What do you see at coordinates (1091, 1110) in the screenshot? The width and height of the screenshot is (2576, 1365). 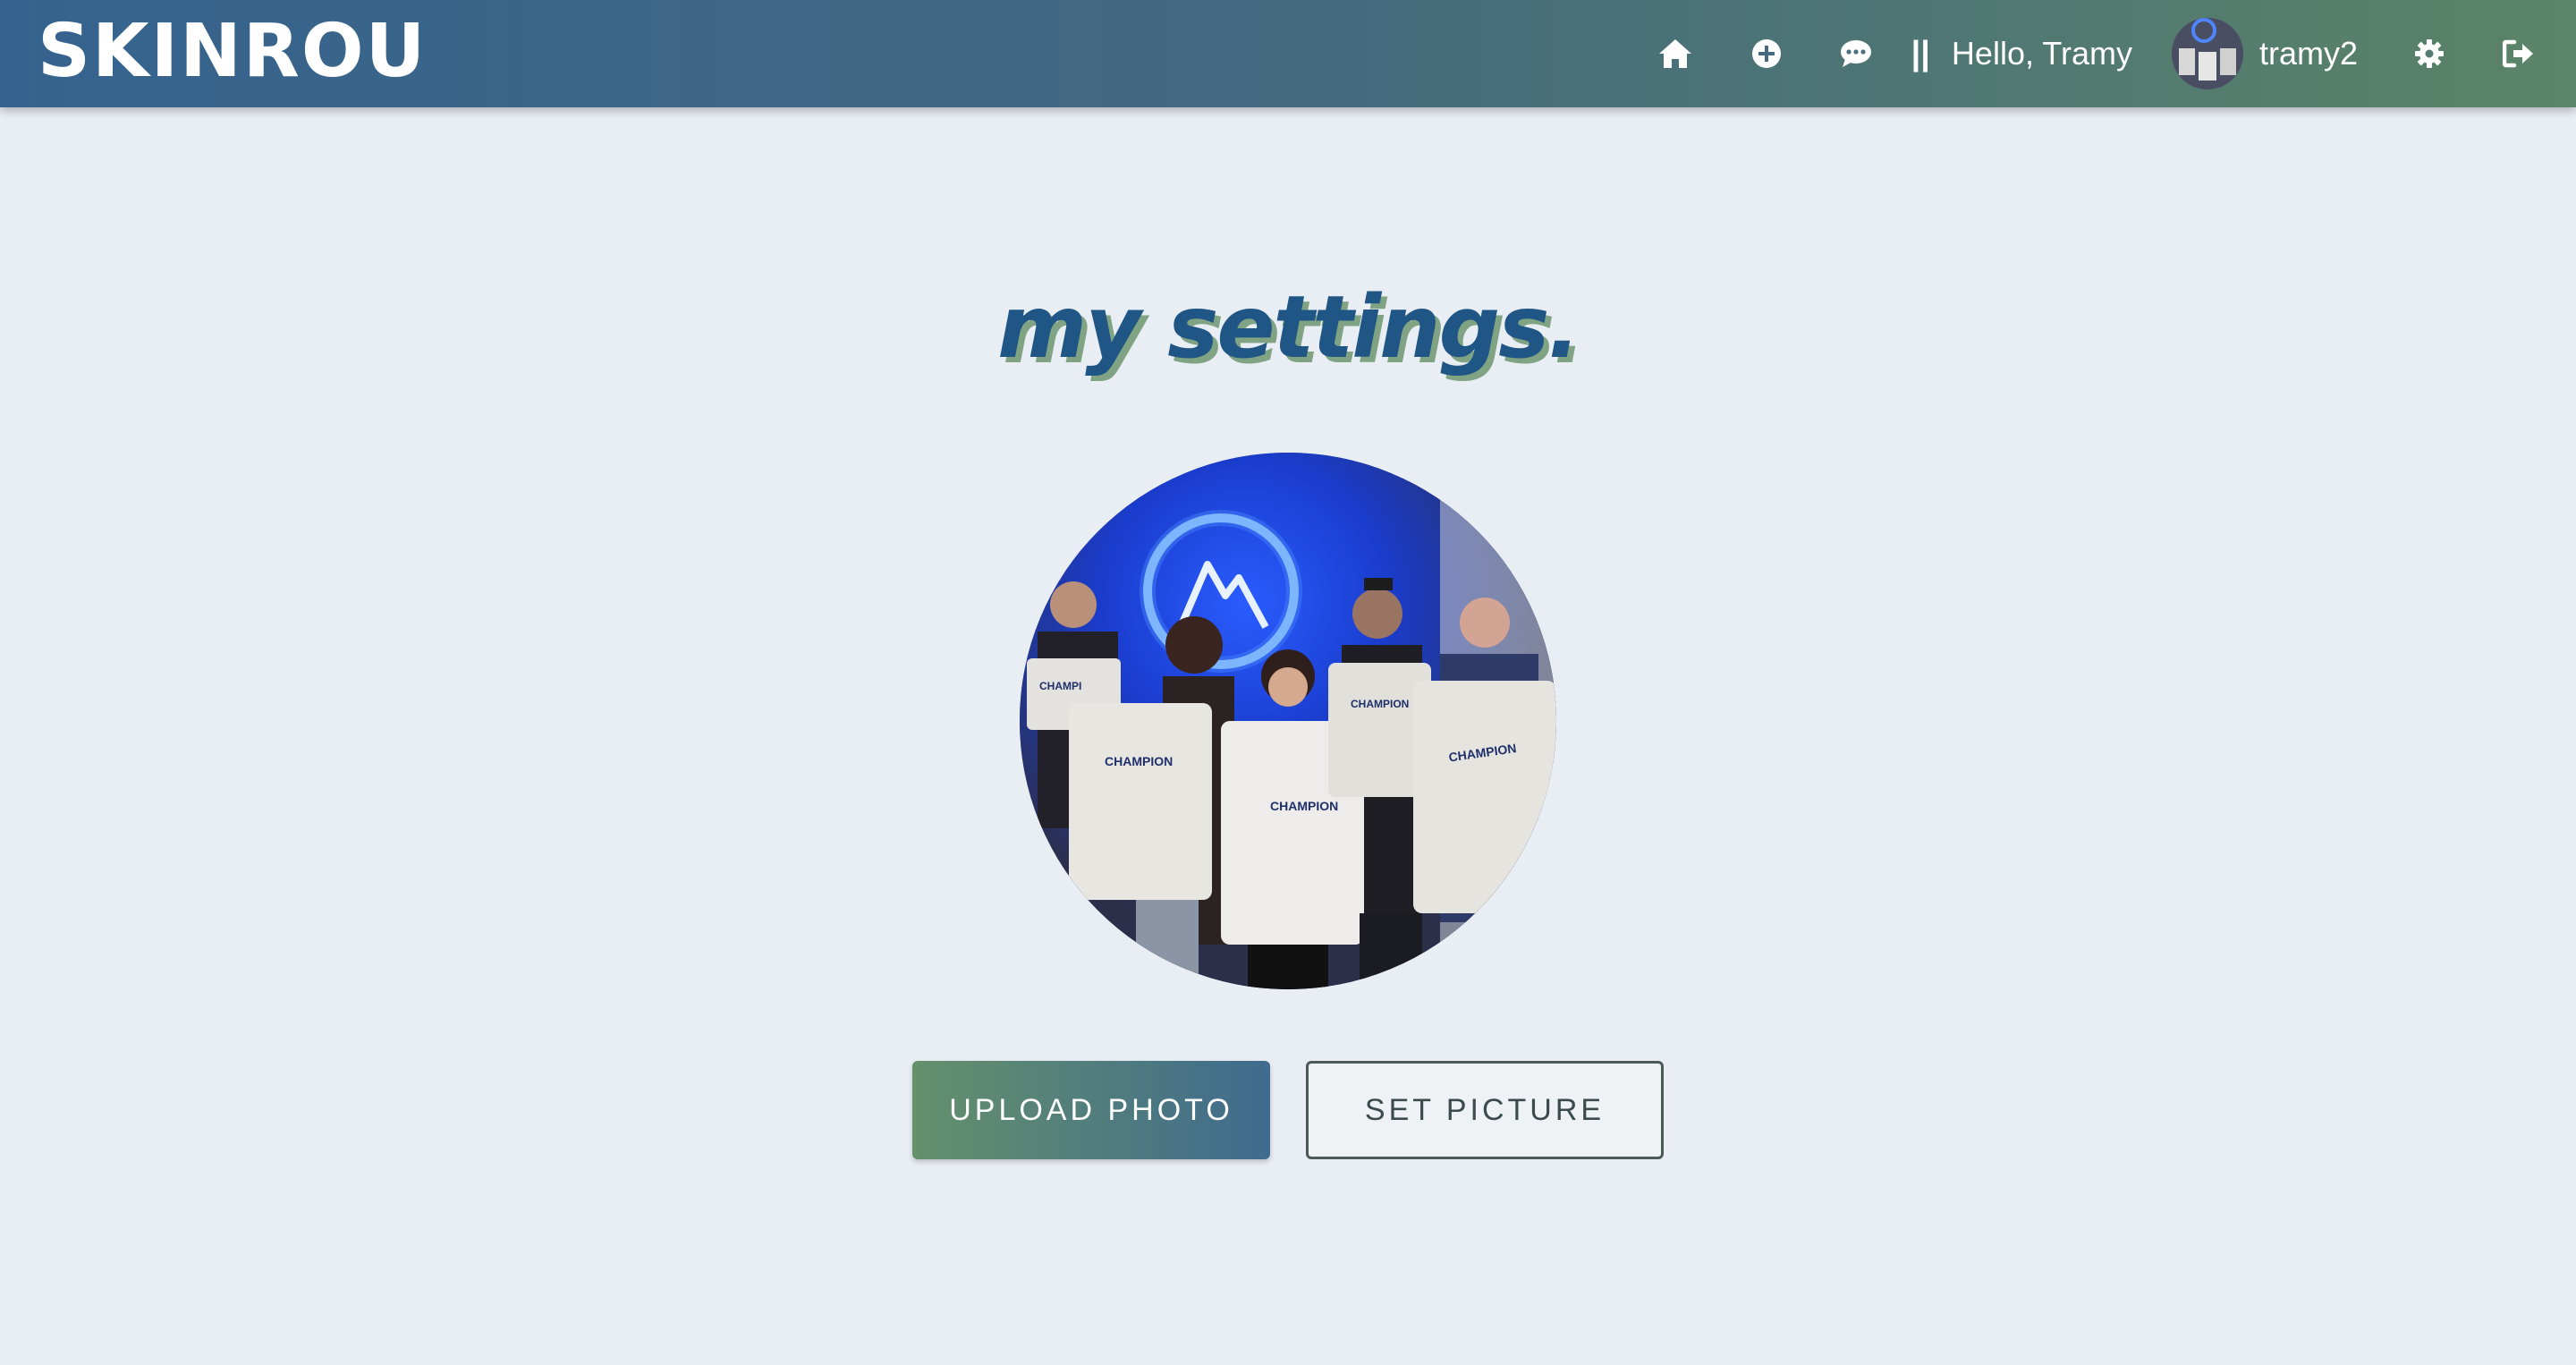 I see `upload-photo-button: UPLOAD PHOTO` at bounding box center [1091, 1110].